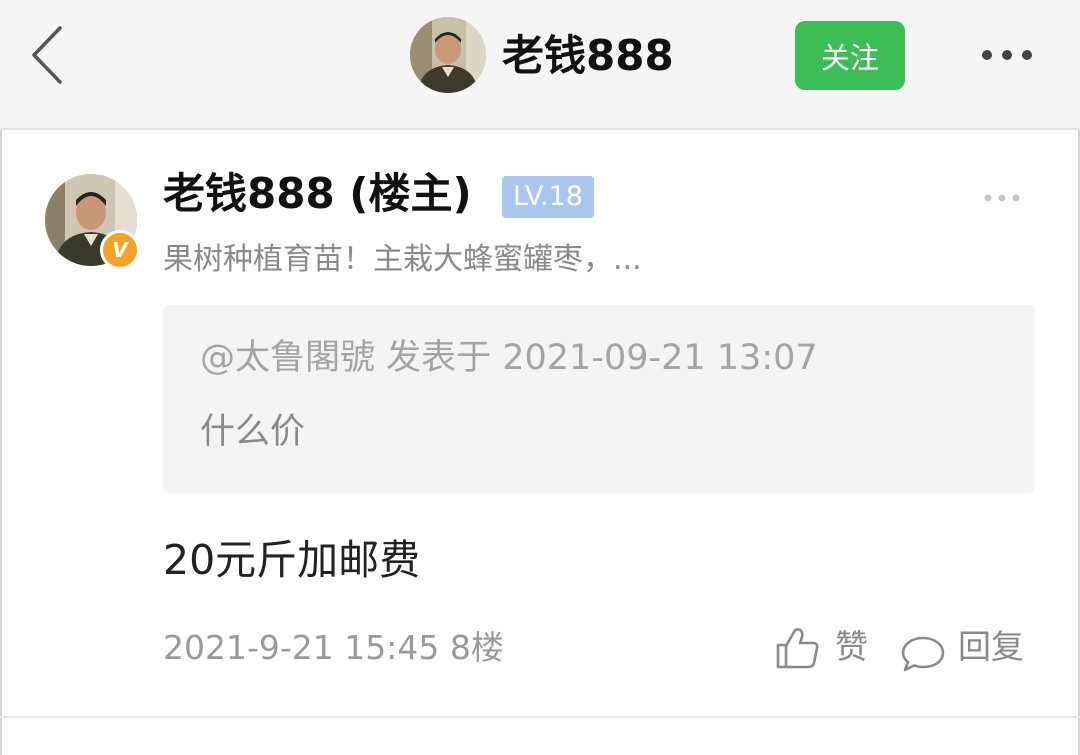  What do you see at coordinates (851, 646) in the screenshot?
I see `like-label: 赞` at bounding box center [851, 646].